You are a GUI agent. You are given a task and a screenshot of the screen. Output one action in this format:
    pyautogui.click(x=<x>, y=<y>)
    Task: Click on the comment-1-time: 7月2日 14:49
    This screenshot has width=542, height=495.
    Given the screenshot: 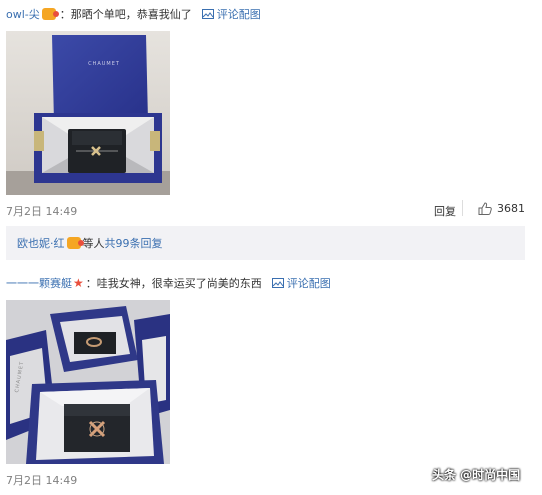 What is the action you would take?
    pyautogui.click(x=42, y=211)
    